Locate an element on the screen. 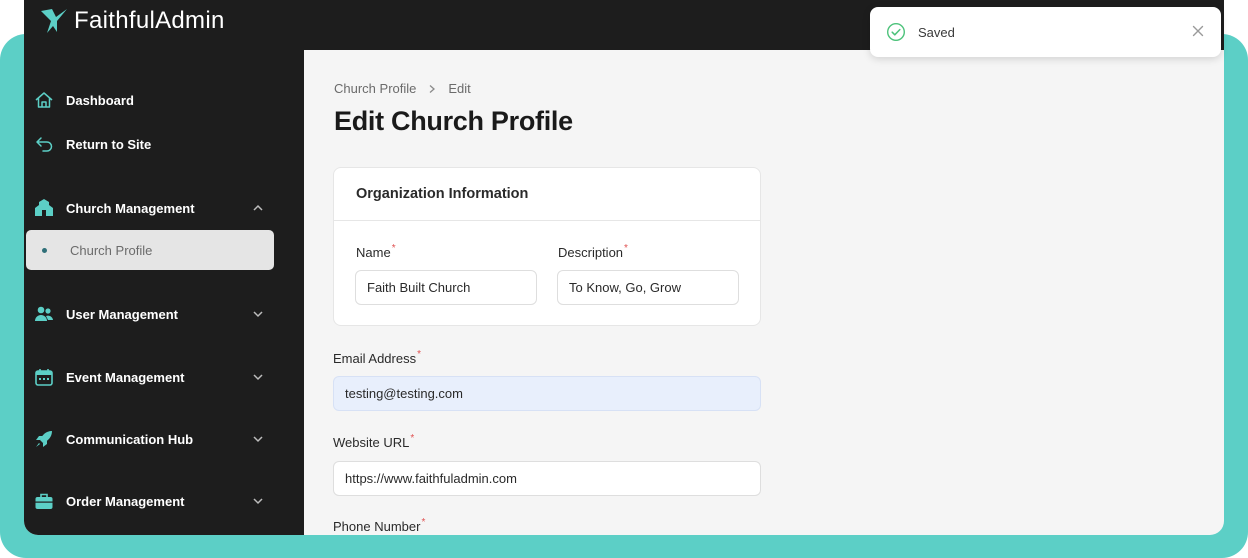 This screenshot has height=558, width=1248. sidebar-item-user-management: User Management is located at coordinates (164, 314).